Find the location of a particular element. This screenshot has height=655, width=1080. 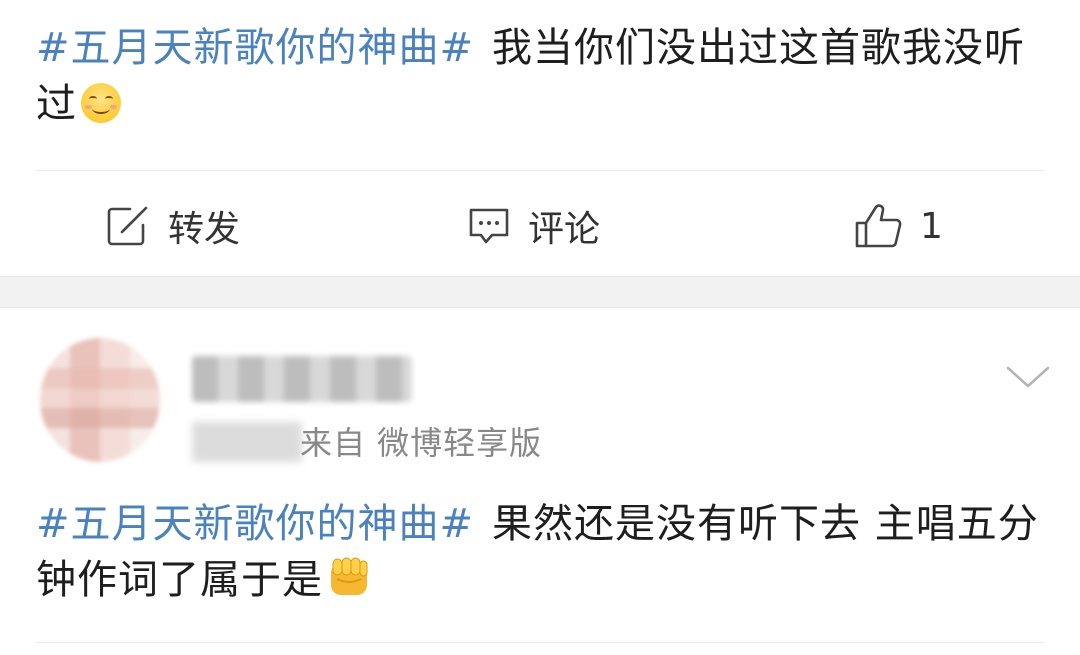

smile-emoji-icon is located at coordinates (101, 103).